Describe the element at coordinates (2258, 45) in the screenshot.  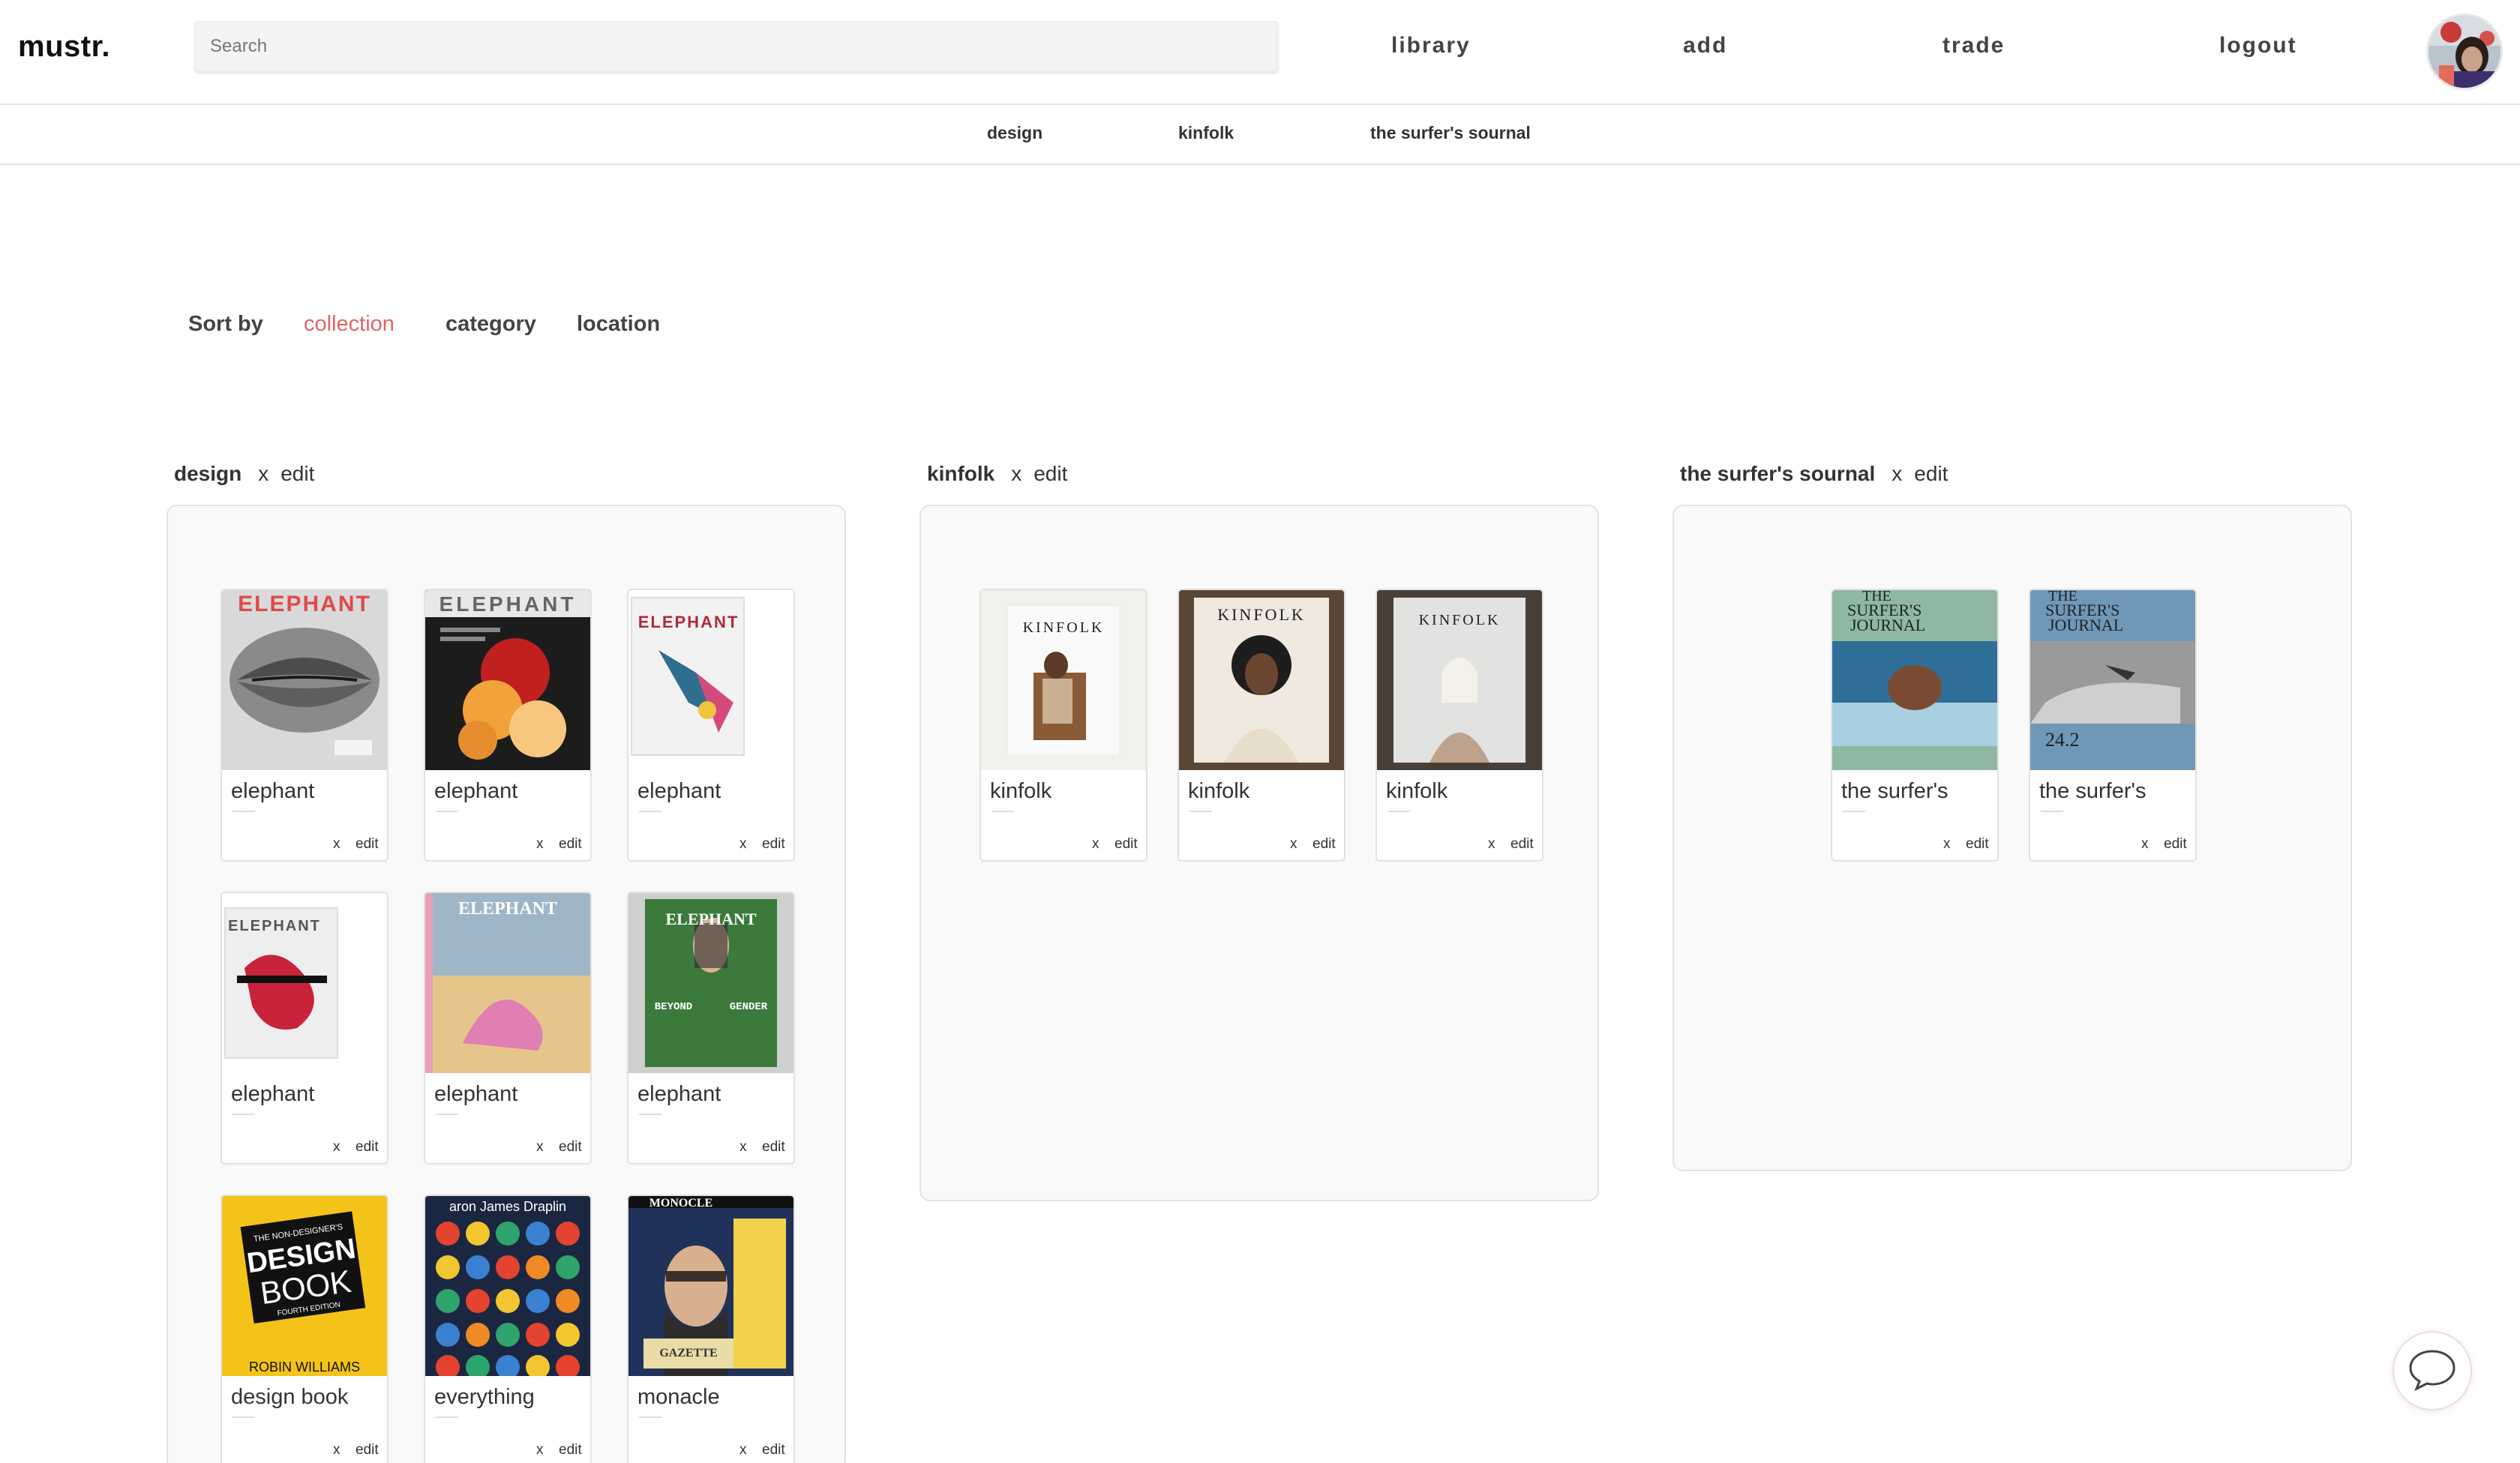
I see `nav-logout: logout` at that location.